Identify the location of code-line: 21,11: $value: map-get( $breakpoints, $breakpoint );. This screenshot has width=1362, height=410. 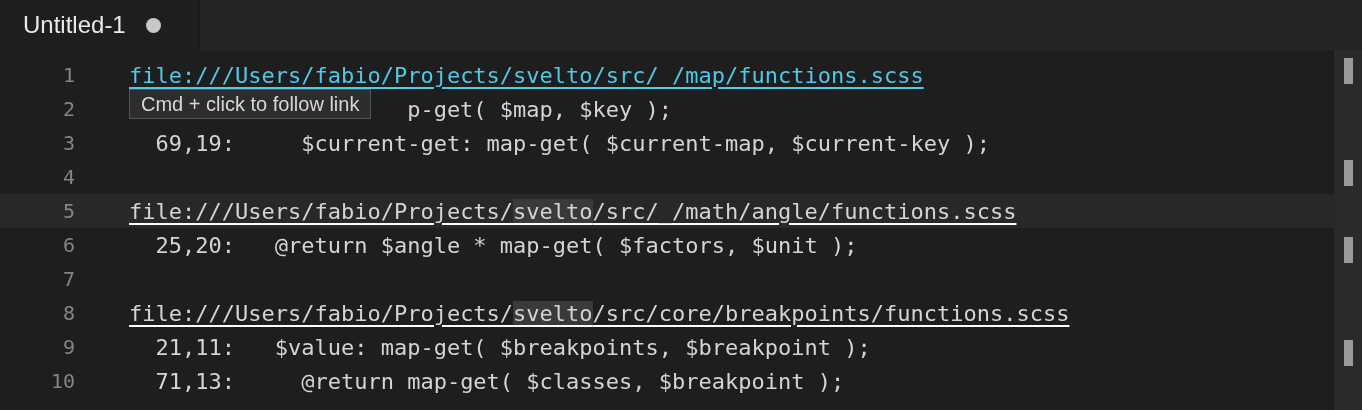
(512, 347).